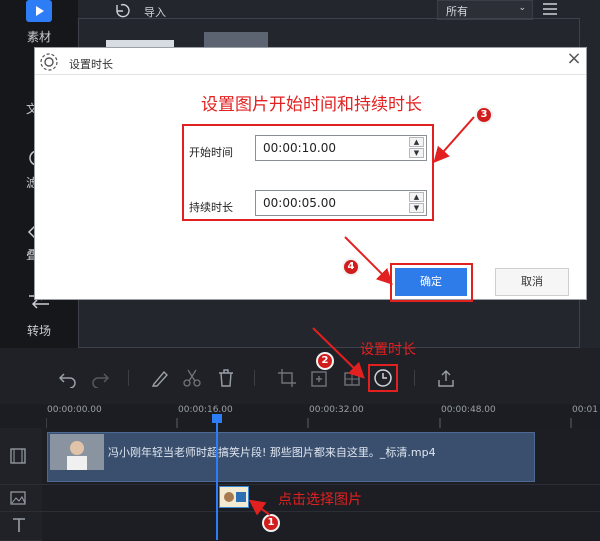  Describe the element at coordinates (550, 9) in the screenshot. I see `list-icon` at that location.